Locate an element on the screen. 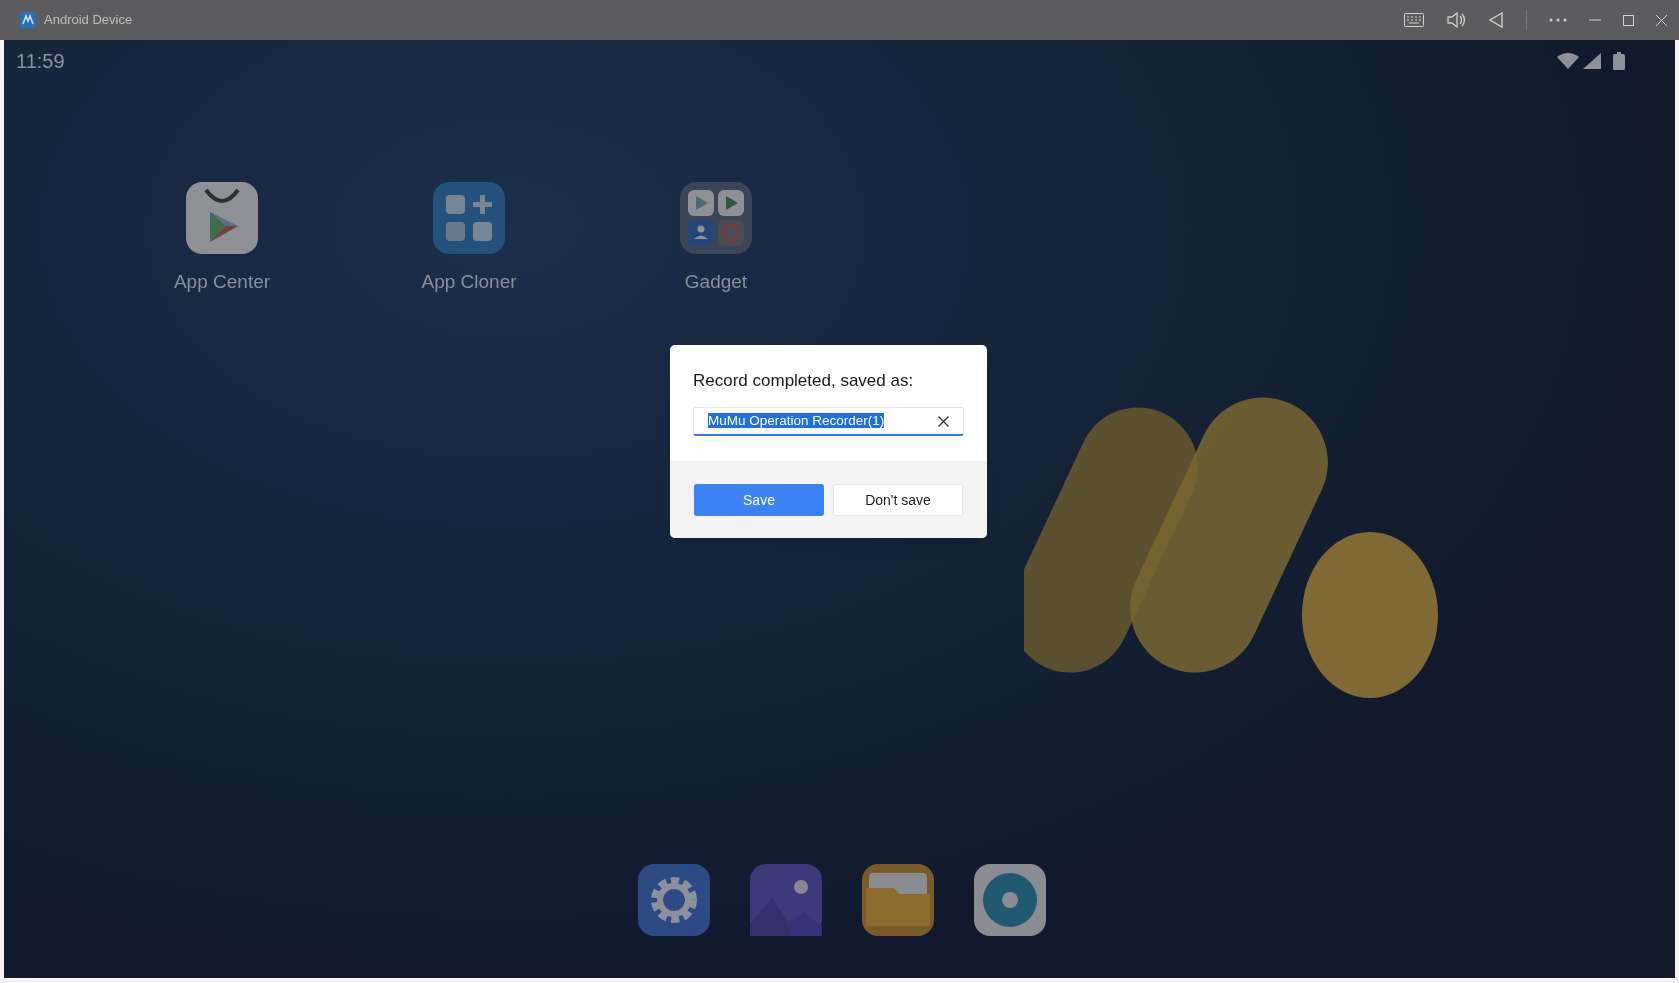 This screenshot has width=1679, height=983. file-name-field: MuMu Operation Recorder(1) is located at coordinates (828, 421).